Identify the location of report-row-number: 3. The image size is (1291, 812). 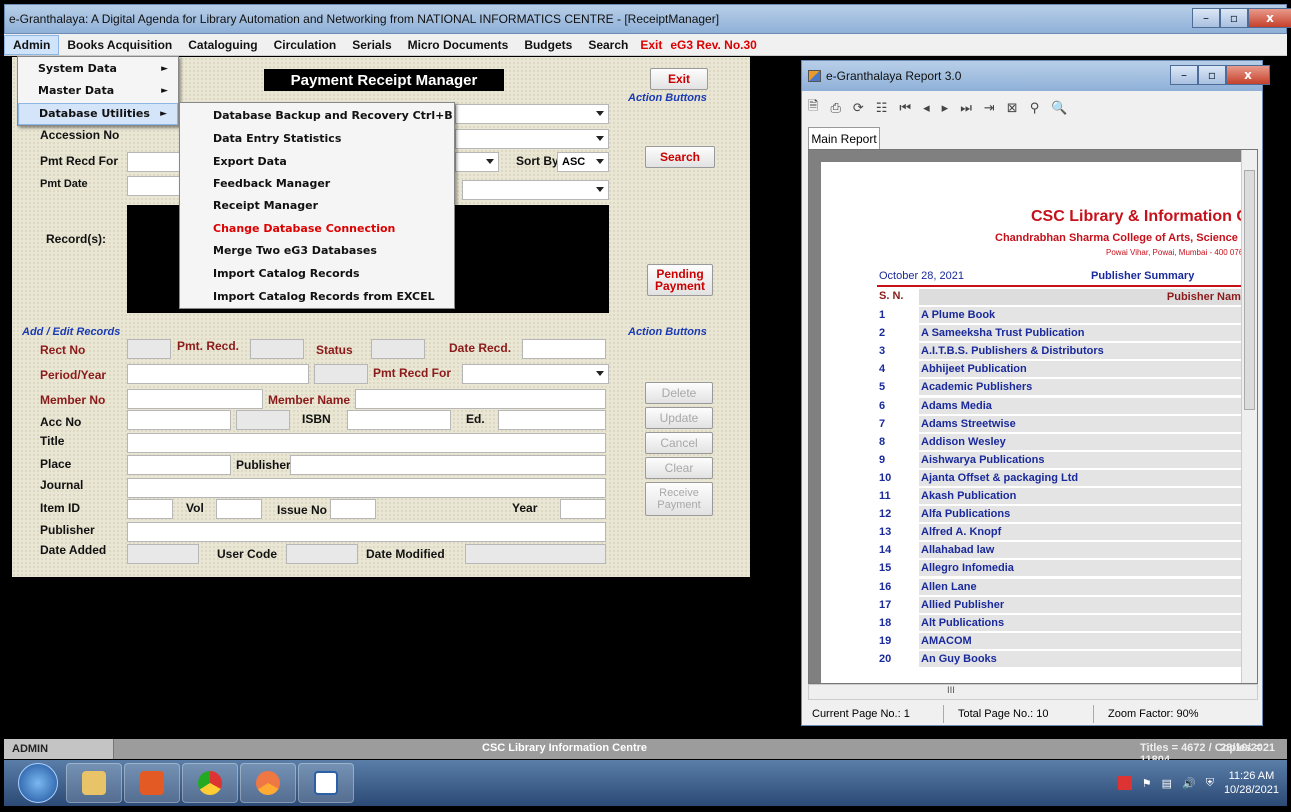
(882, 351).